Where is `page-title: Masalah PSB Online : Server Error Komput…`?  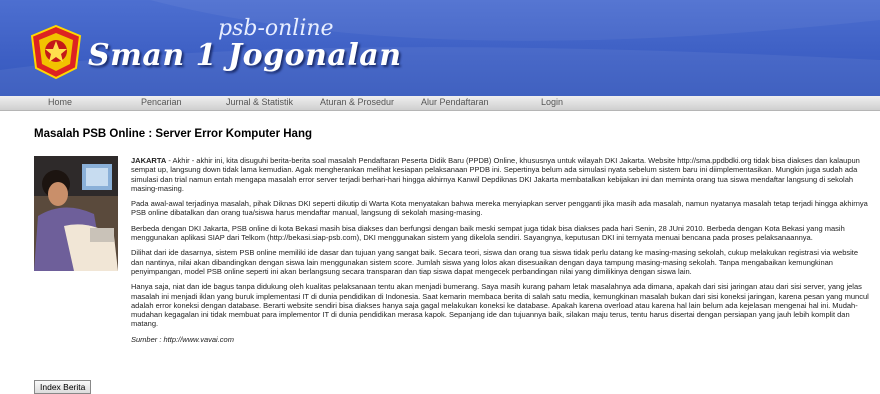
page-title: Masalah PSB Online : Server Error Komput… is located at coordinates (173, 134).